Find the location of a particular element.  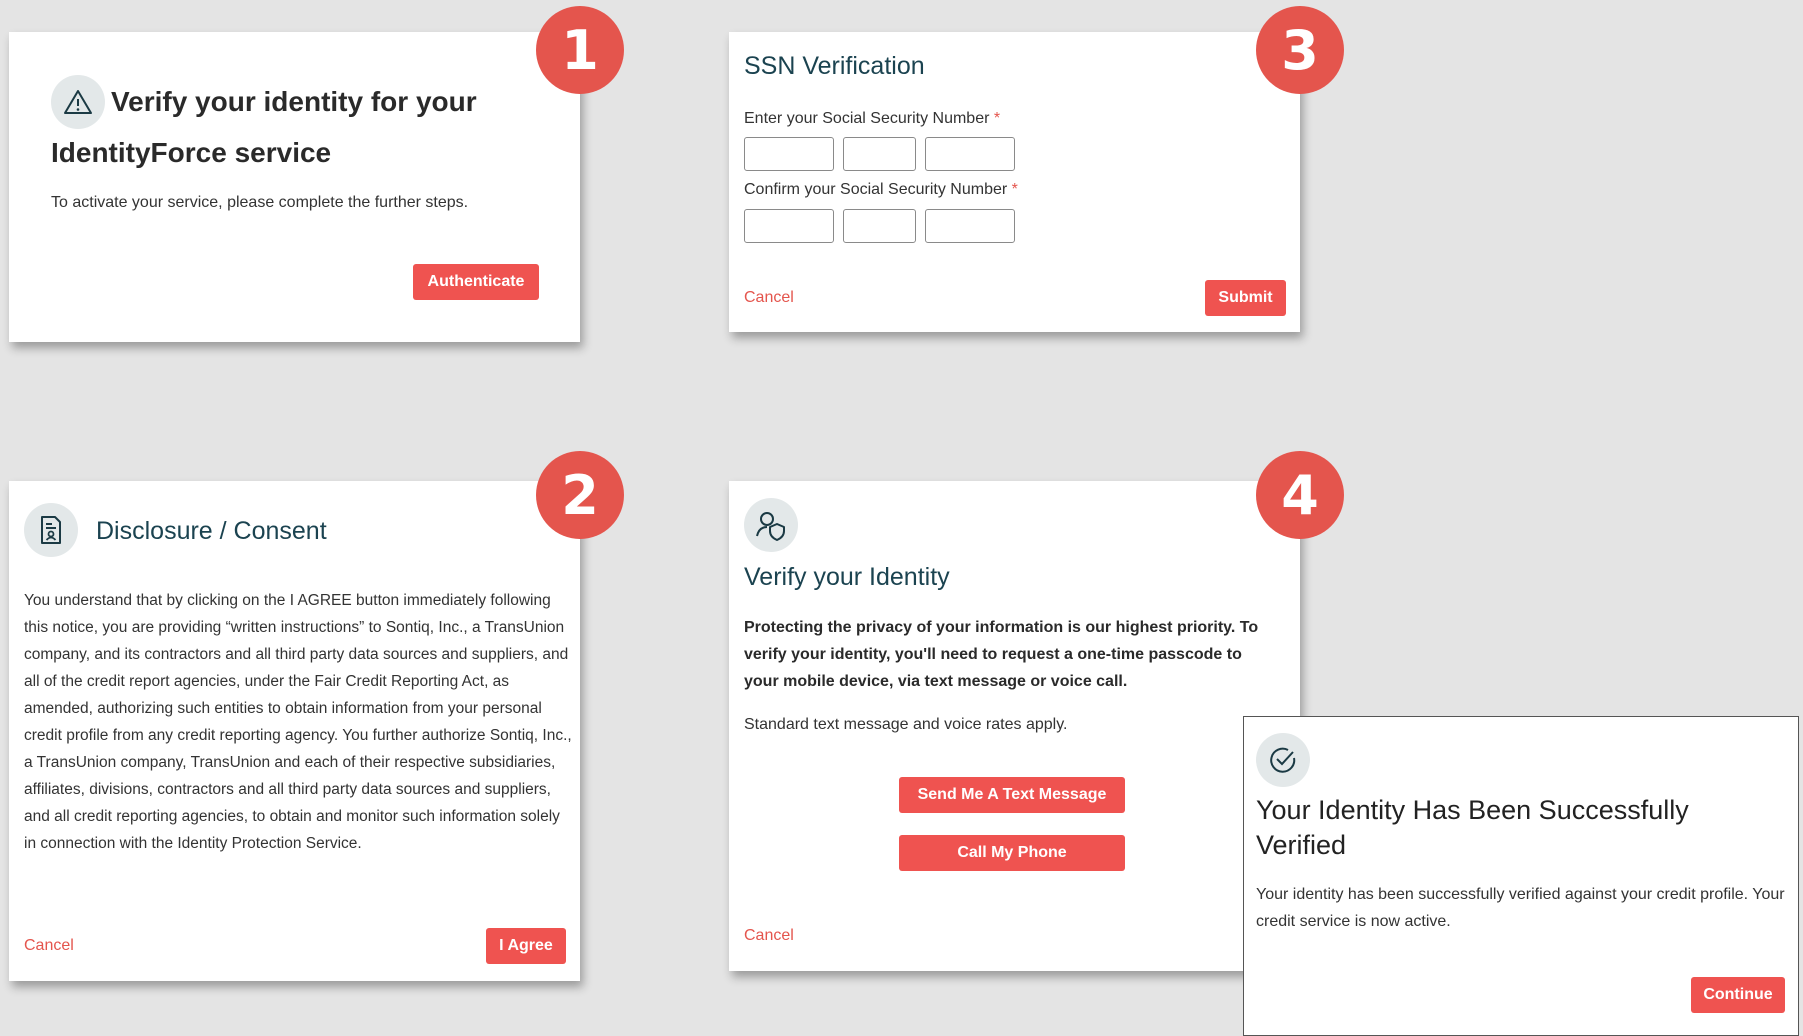

step-badge-2: 2 is located at coordinates (580, 495).